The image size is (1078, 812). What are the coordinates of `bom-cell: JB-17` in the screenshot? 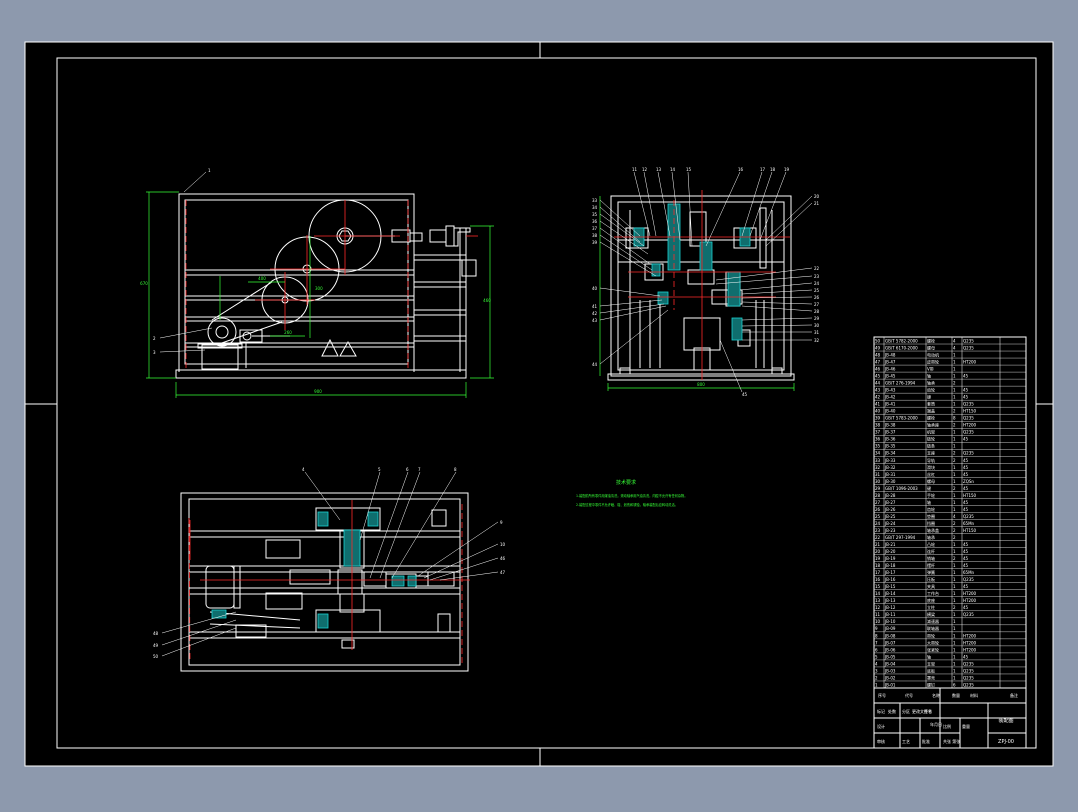 It's located at (890, 572).